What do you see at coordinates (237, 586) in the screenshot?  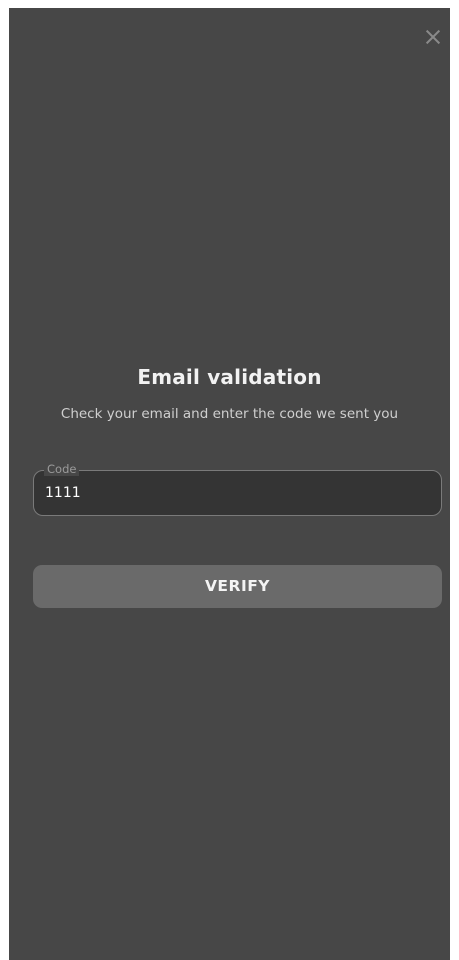 I see `verify-button: VERIFY` at bounding box center [237, 586].